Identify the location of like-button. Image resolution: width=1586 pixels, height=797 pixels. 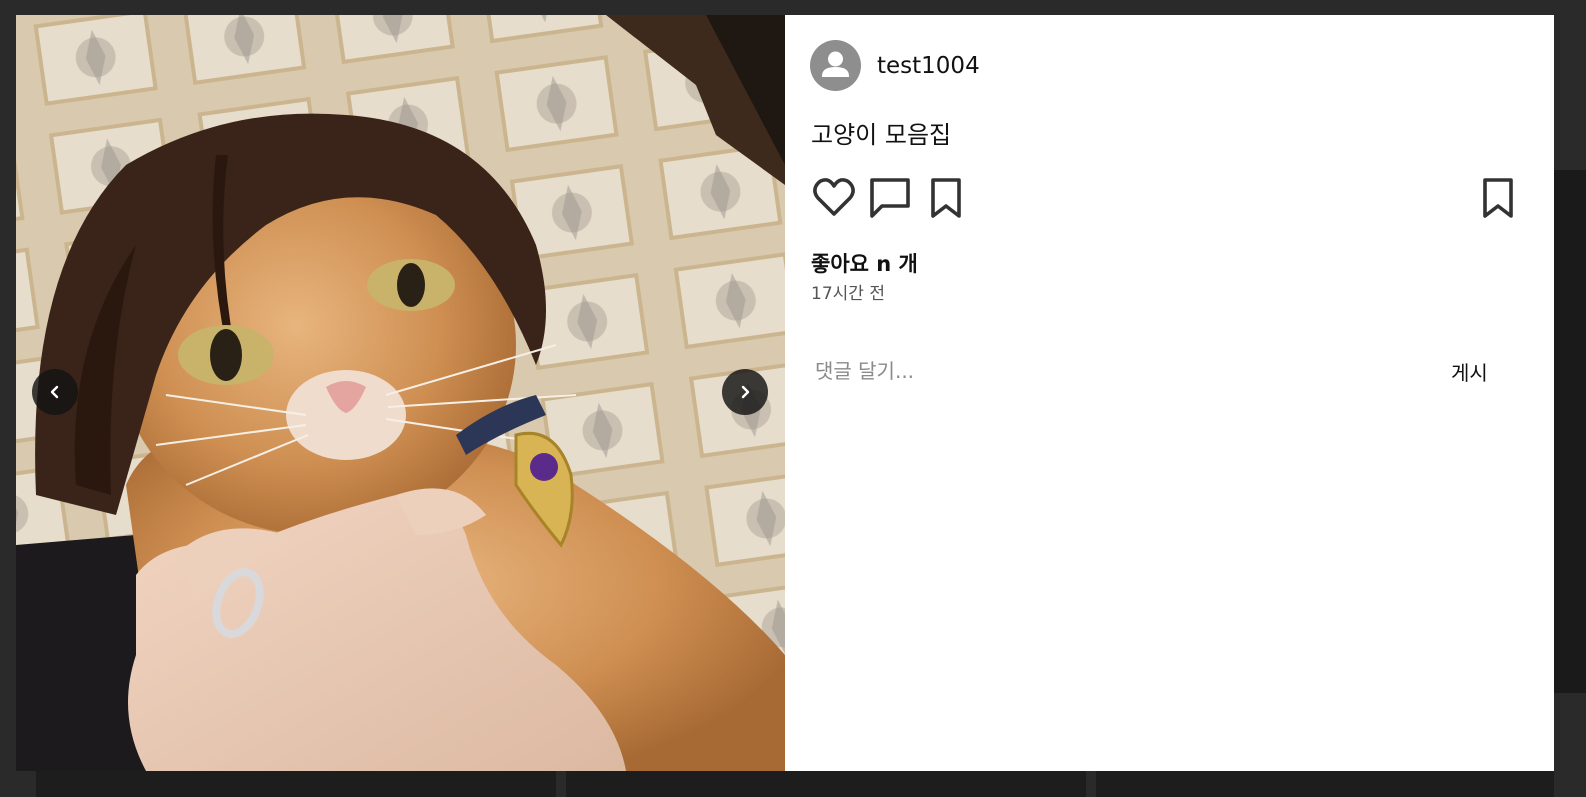
(834, 198).